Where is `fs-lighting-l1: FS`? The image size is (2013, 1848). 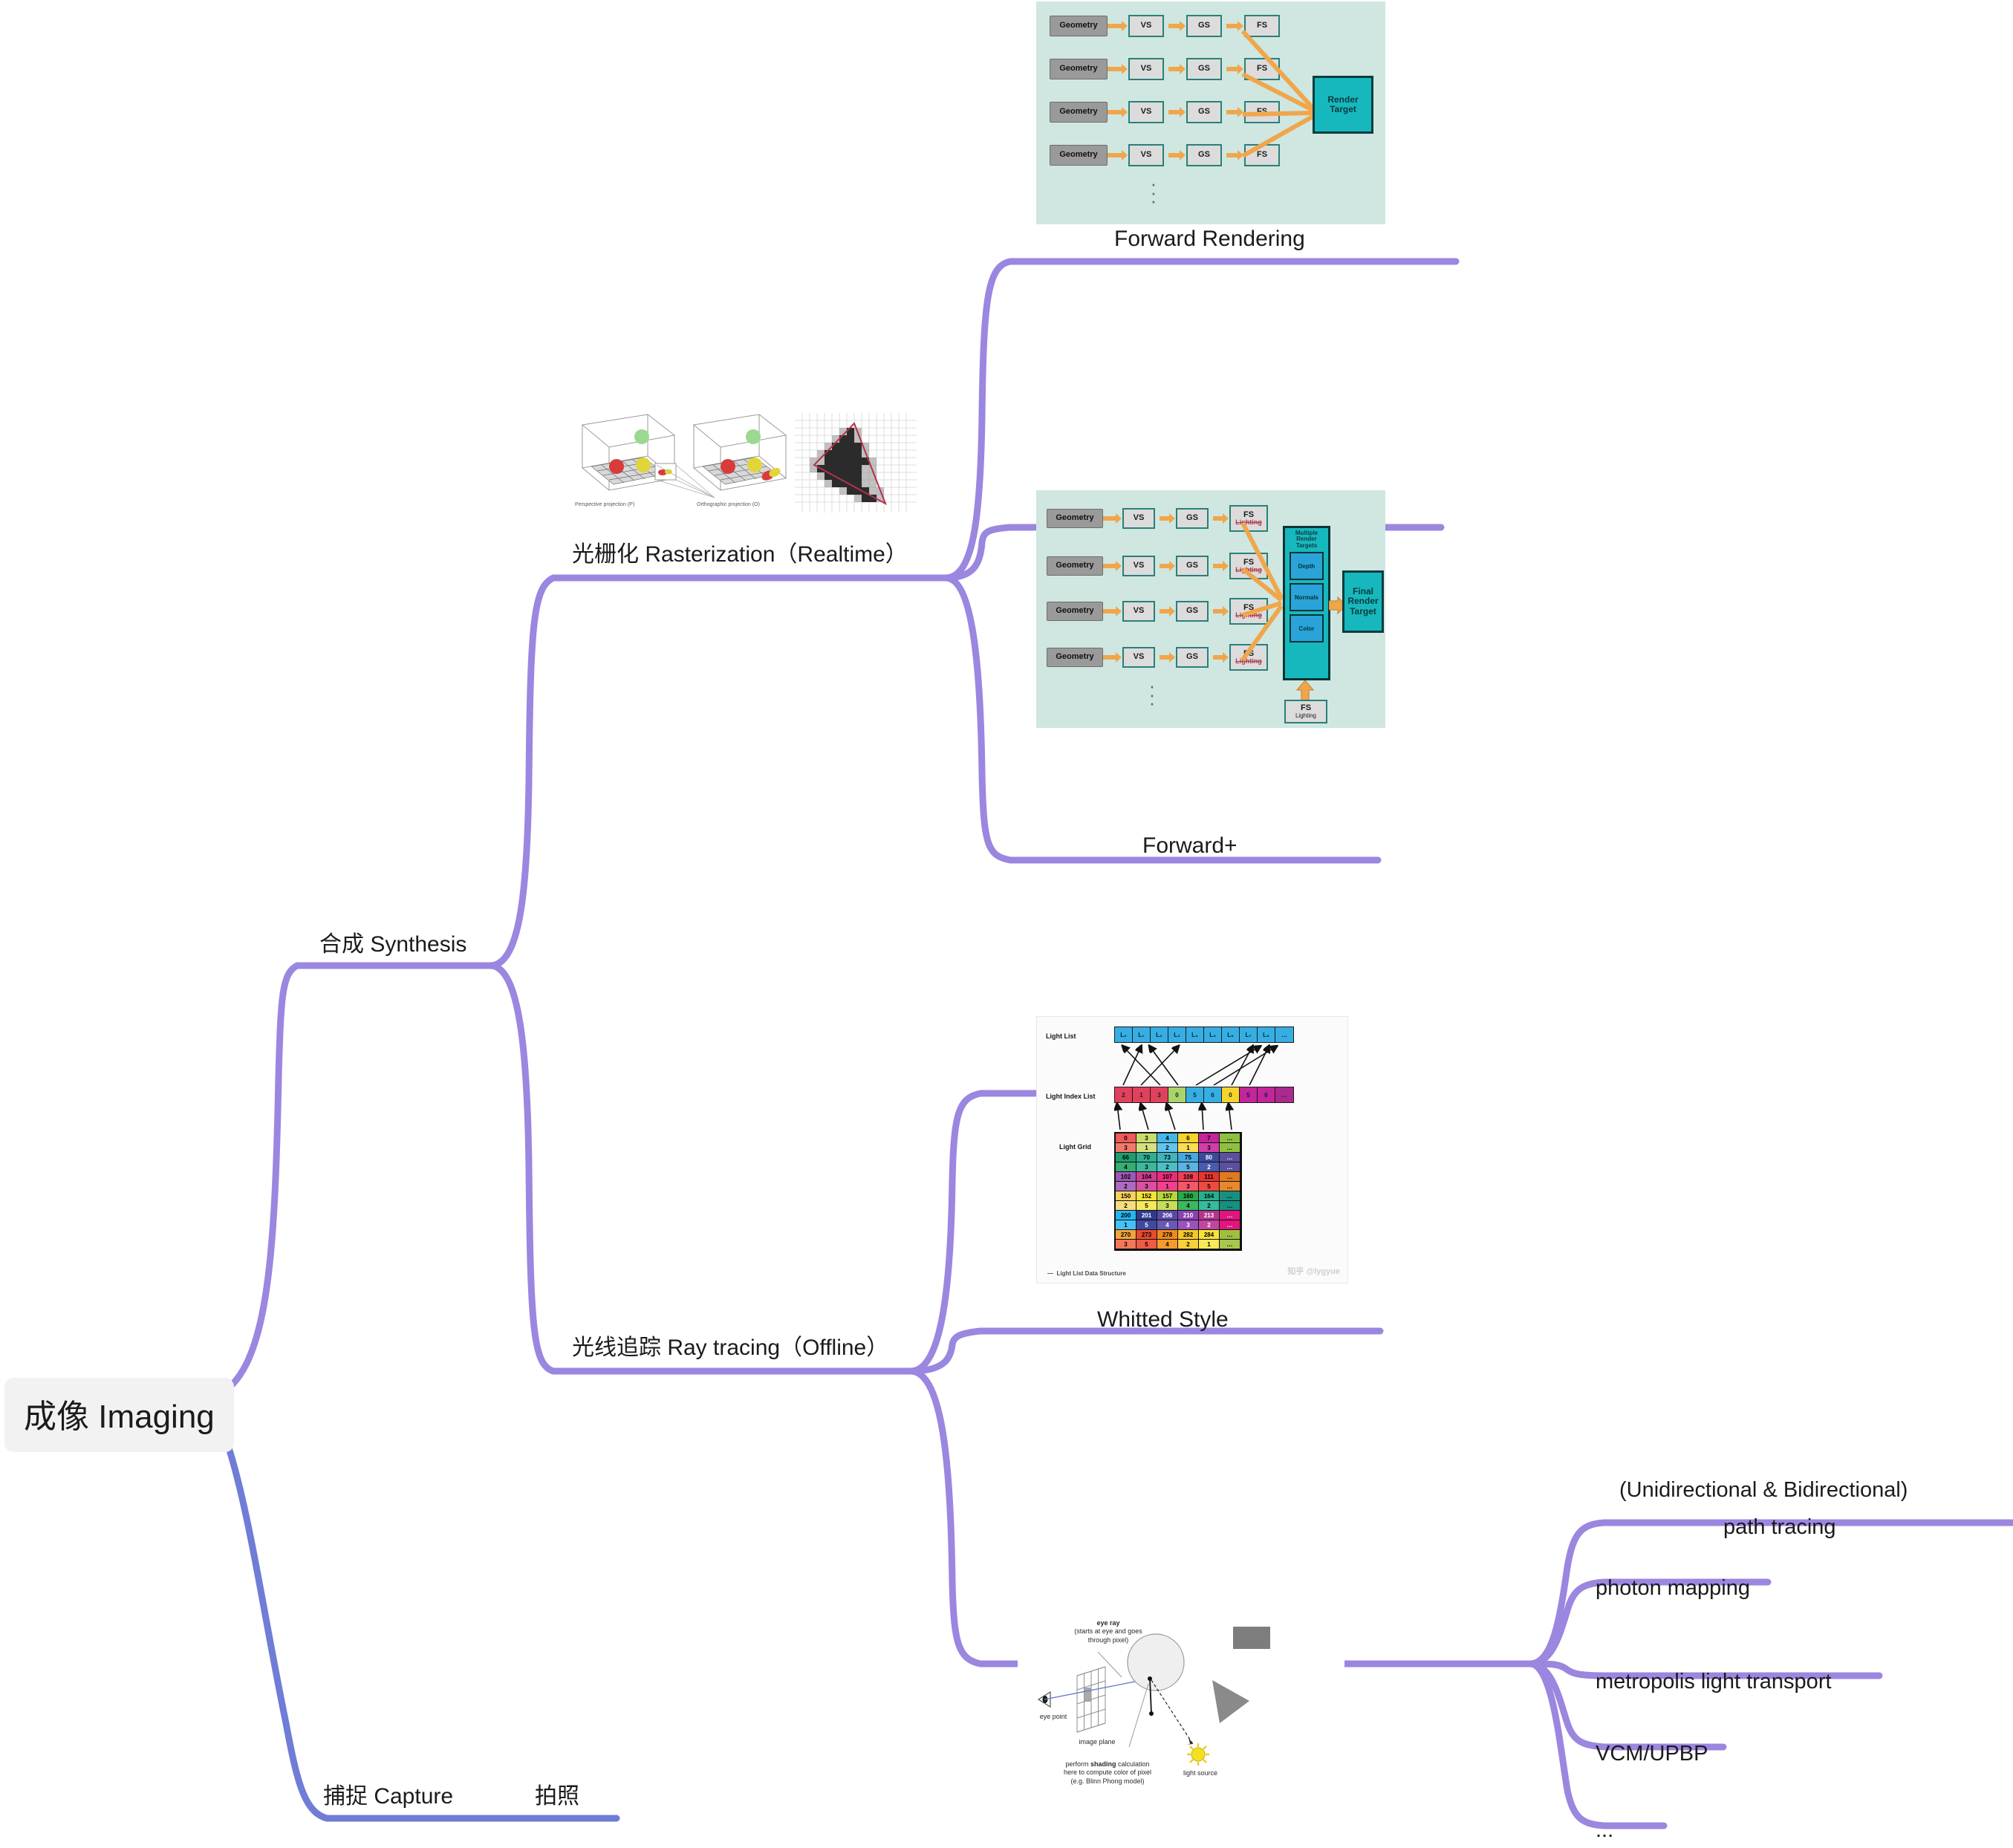 fs-lighting-l1: FS is located at coordinates (1306, 708).